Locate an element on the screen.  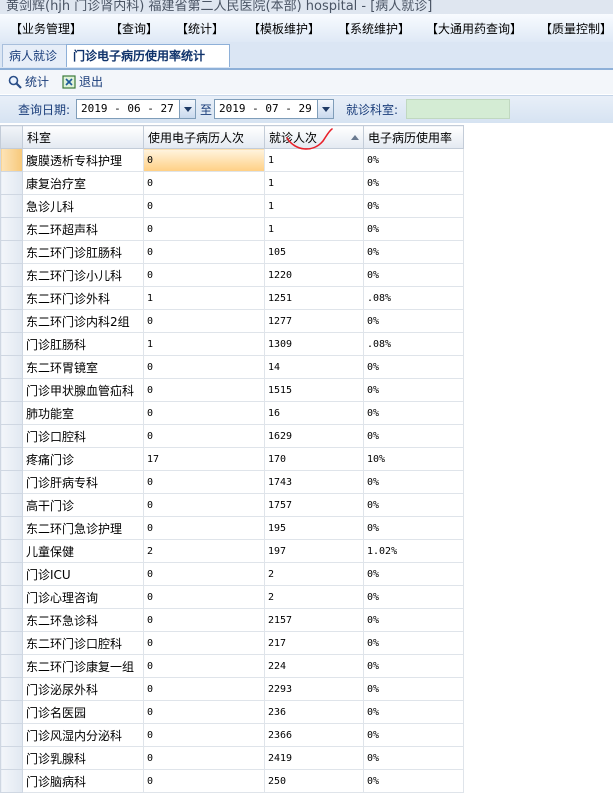
tab-emr-usage-stats: 门诊电子病历使用率统计 is located at coordinates (148, 55).